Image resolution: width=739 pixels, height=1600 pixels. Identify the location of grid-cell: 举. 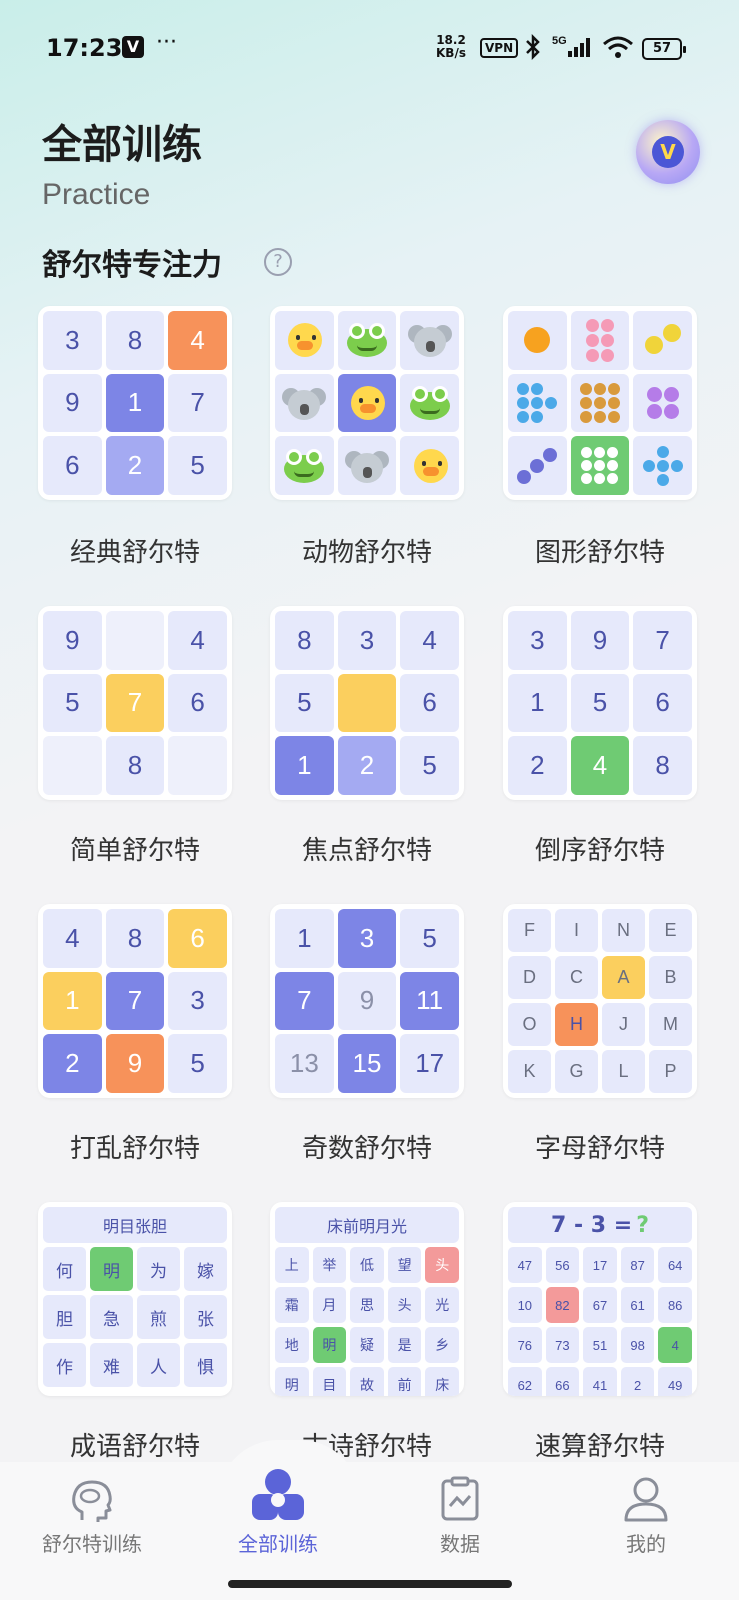
(329, 1265).